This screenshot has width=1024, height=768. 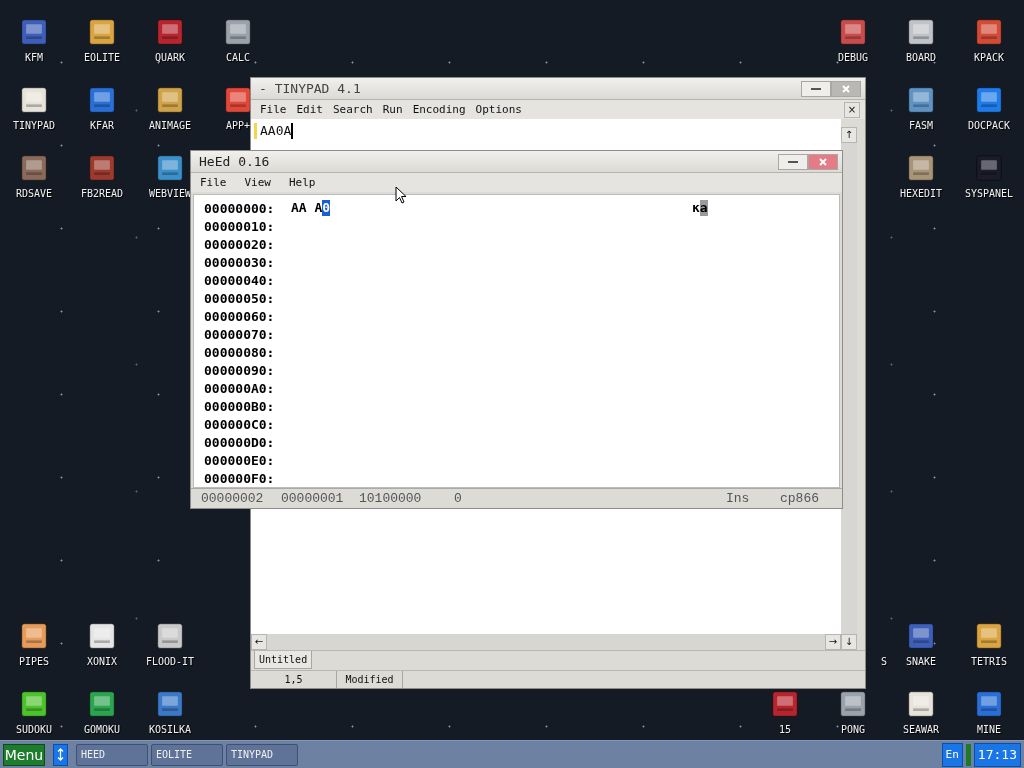 I want to click on switch-button, so click(x=60, y=754).